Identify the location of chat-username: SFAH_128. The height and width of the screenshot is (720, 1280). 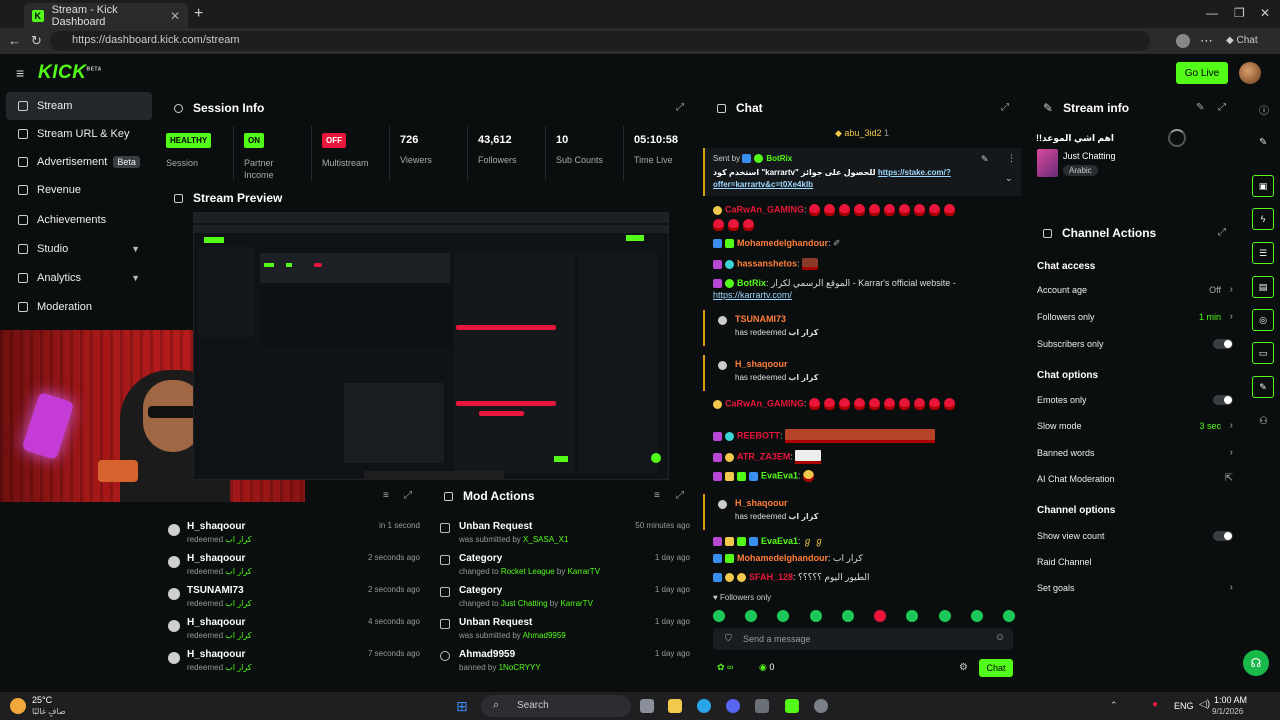
(771, 577).